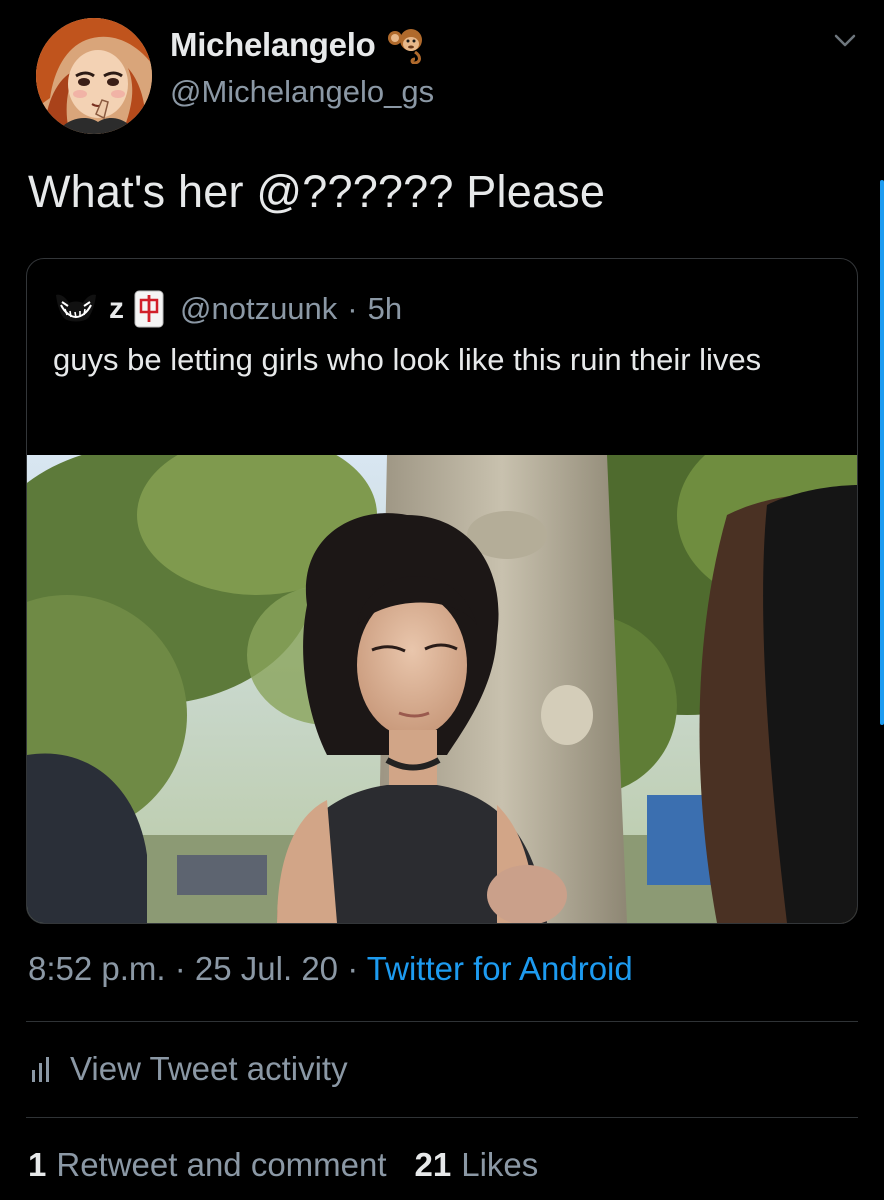 The height and width of the screenshot is (1200, 884). What do you see at coordinates (40, 1069) in the screenshot?
I see `bar-chart-icon` at bounding box center [40, 1069].